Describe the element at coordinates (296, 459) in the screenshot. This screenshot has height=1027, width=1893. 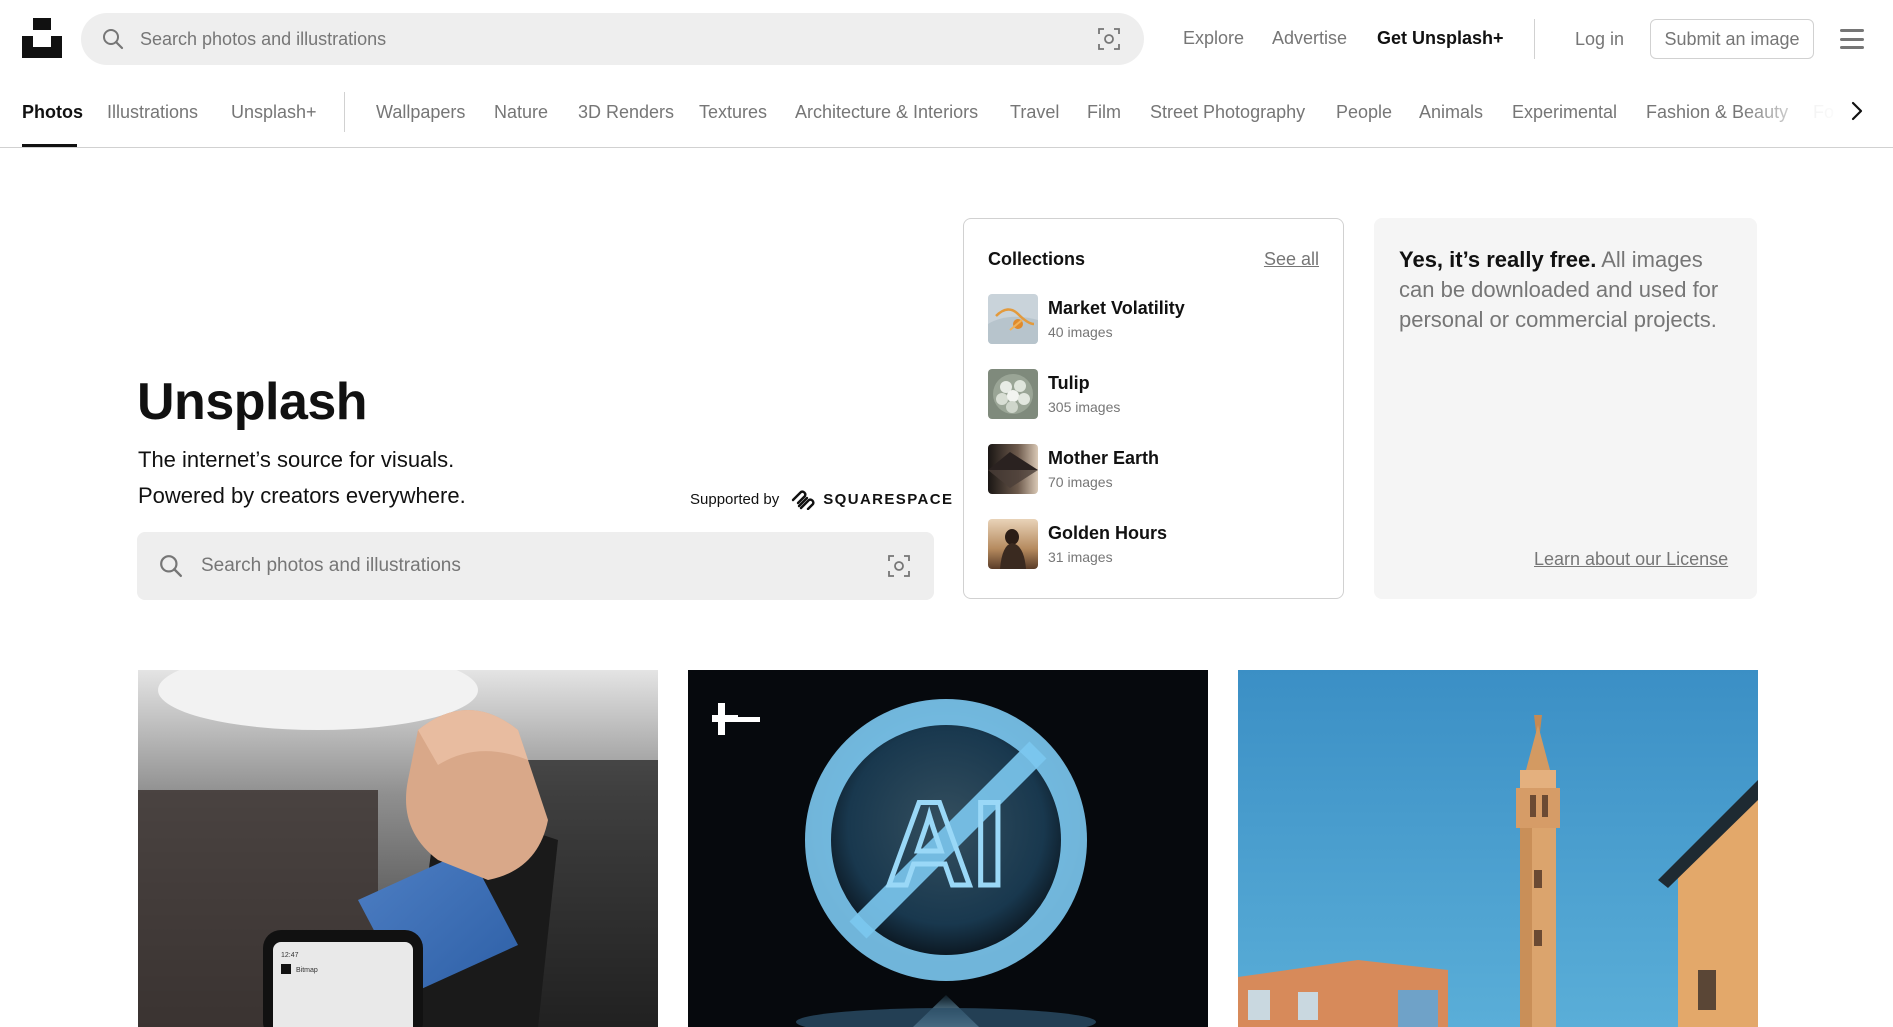
I see `hero-tagline: The internet’s source for visuals.` at that location.